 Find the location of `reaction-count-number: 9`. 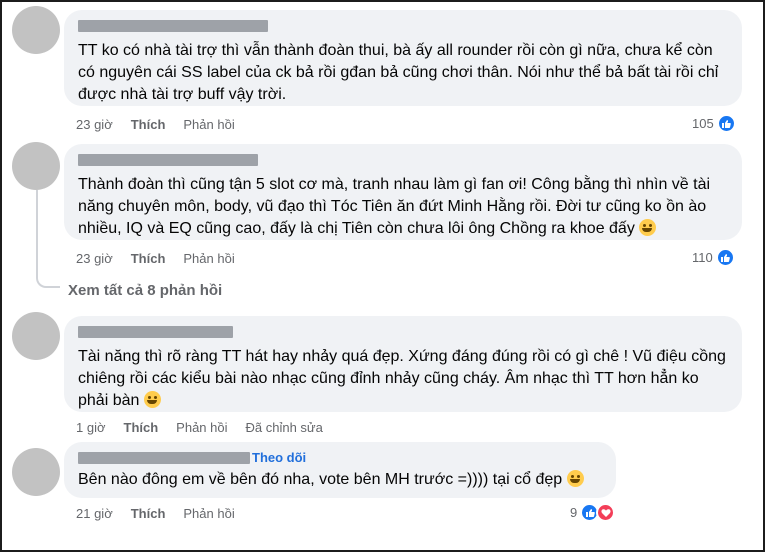

reaction-count-number: 9 is located at coordinates (574, 512).